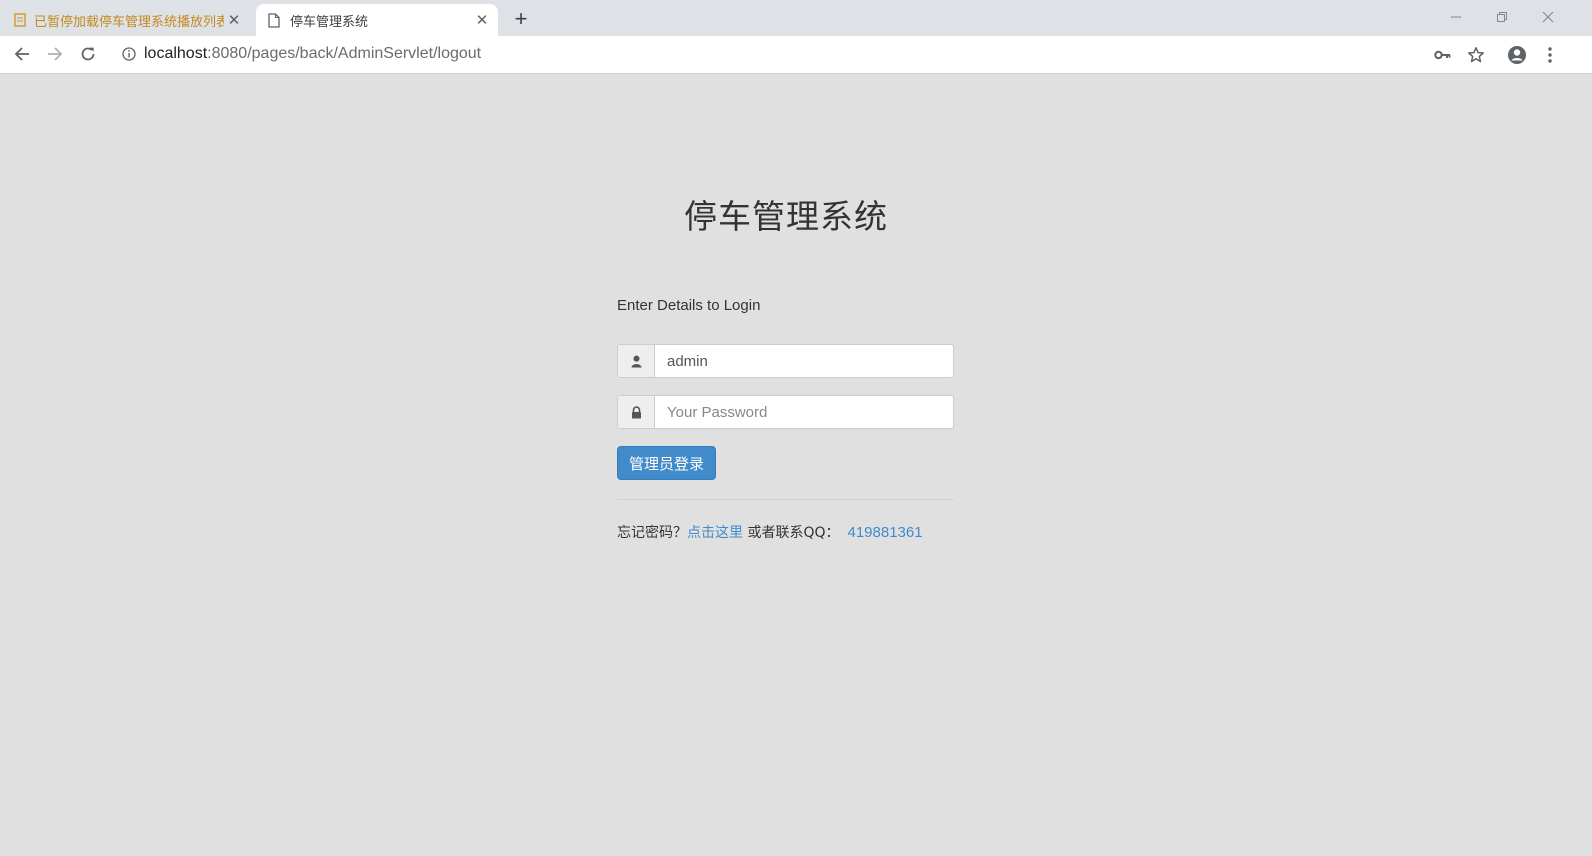 This screenshot has width=1592, height=856. What do you see at coordinates (636, 412) in the screenshot?
I see `lock-icon` at bounding box center [636, 412].